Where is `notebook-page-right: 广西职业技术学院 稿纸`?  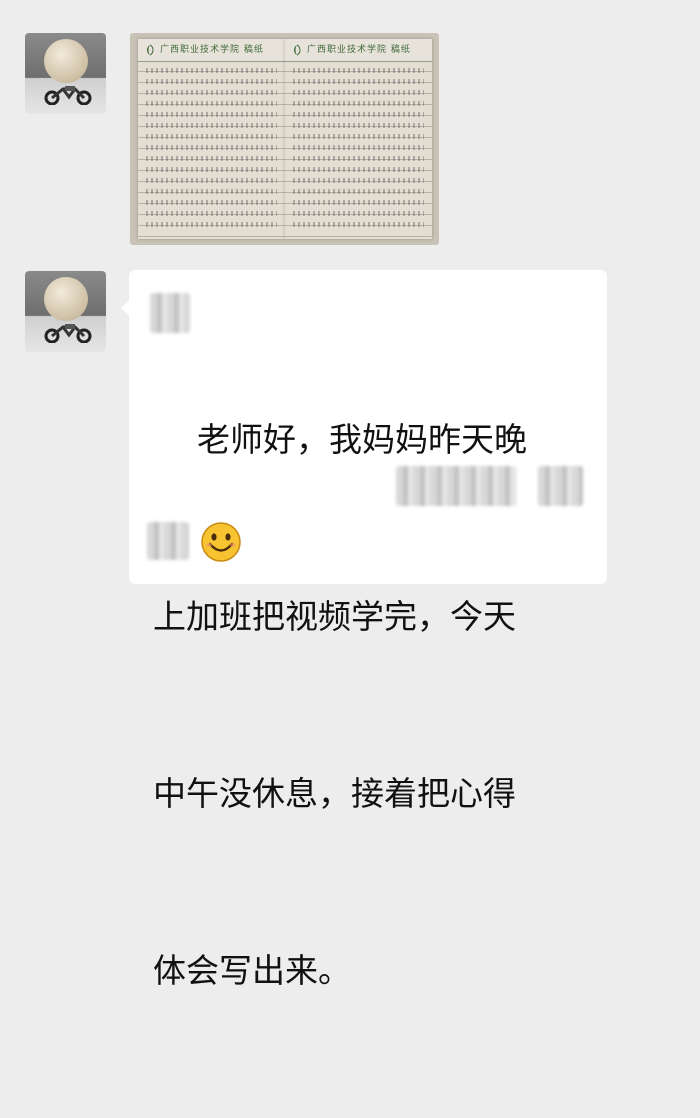 notebook-page-right: 广西职业技术学院 稿纸 is located at coordinates (358, 139).